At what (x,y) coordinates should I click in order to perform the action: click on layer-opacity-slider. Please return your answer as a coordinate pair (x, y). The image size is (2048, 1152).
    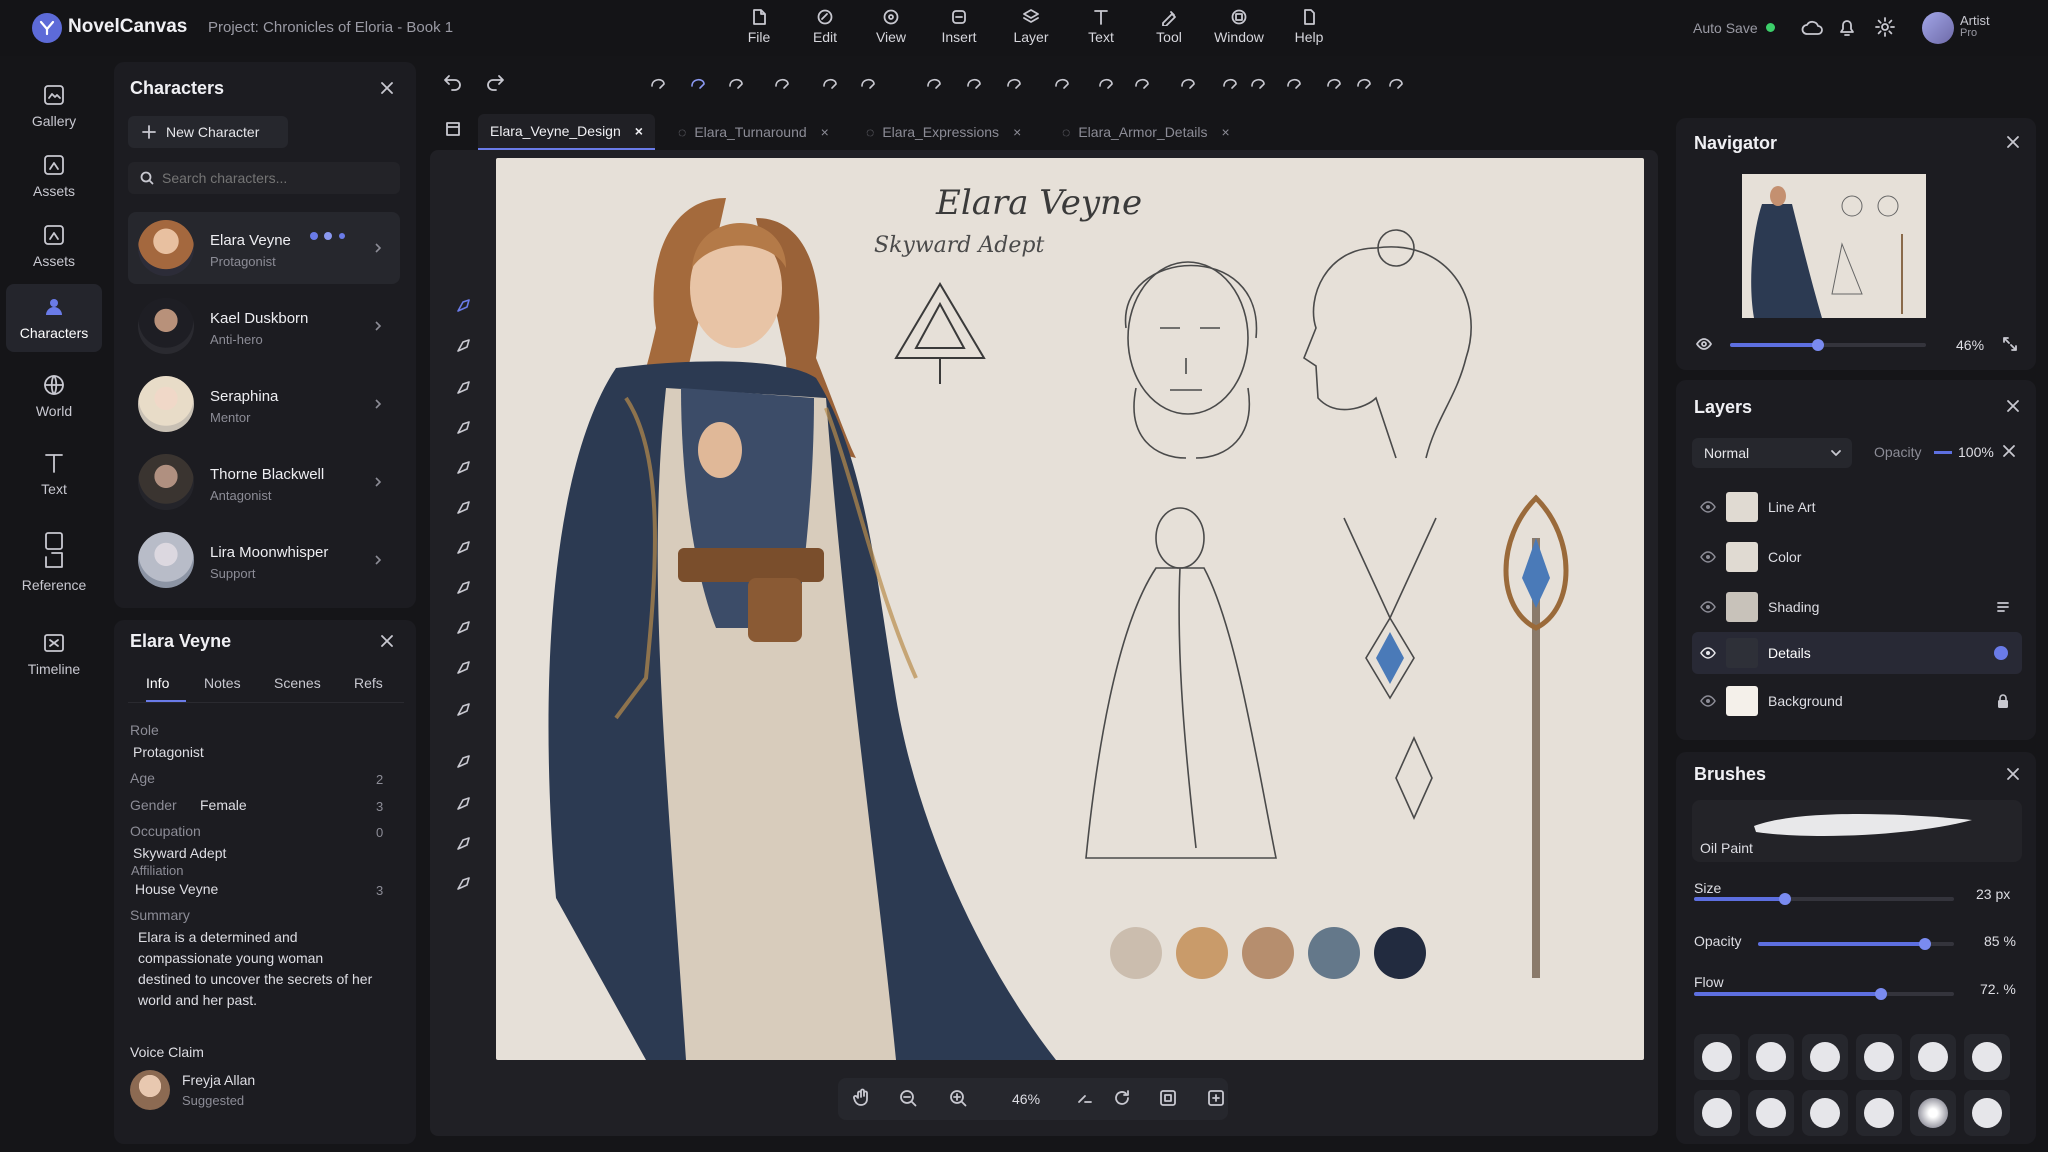
    Looking at the image, I should click on (1943, 452).